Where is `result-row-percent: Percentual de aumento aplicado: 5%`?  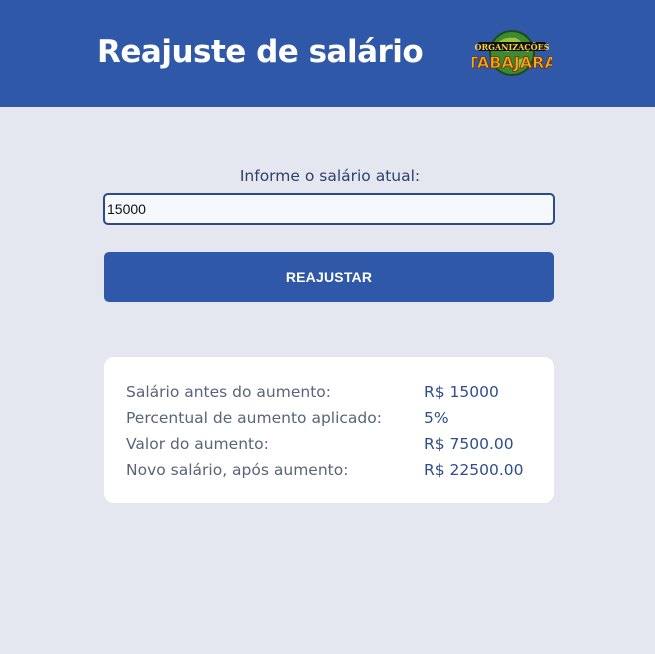
result-row-percent: Percentual de aumento aplicado: 5% is located at coordinates (336, 418).